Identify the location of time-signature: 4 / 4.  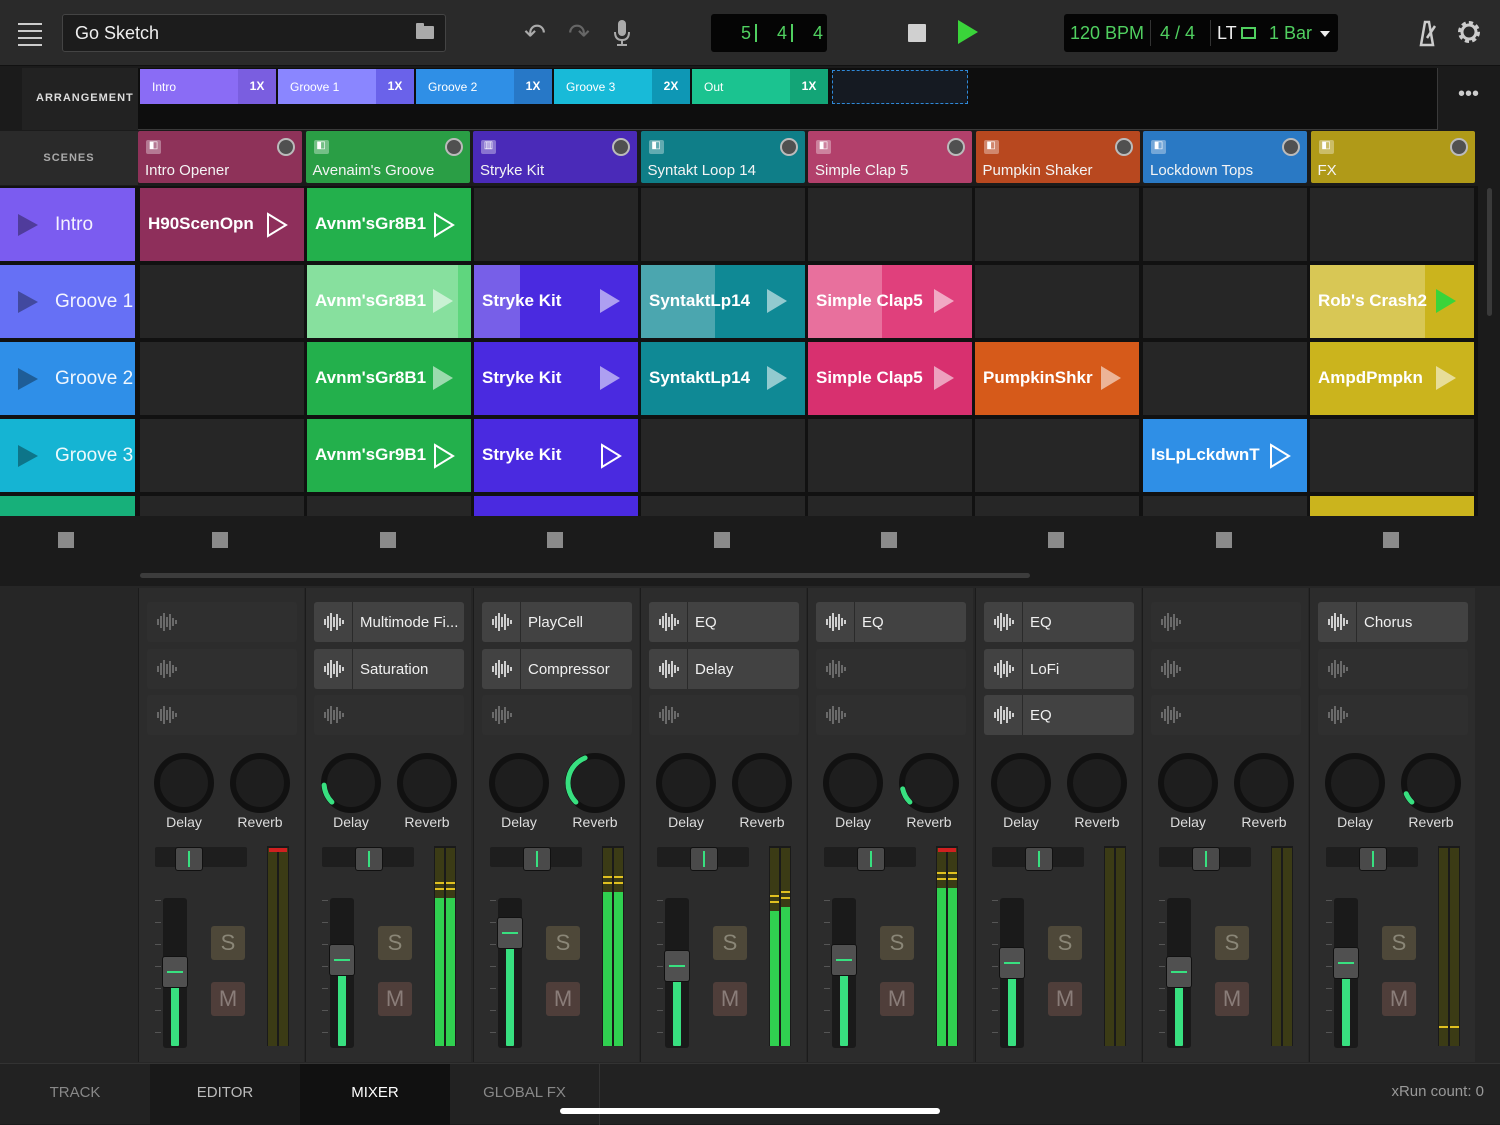
(1177, 33).